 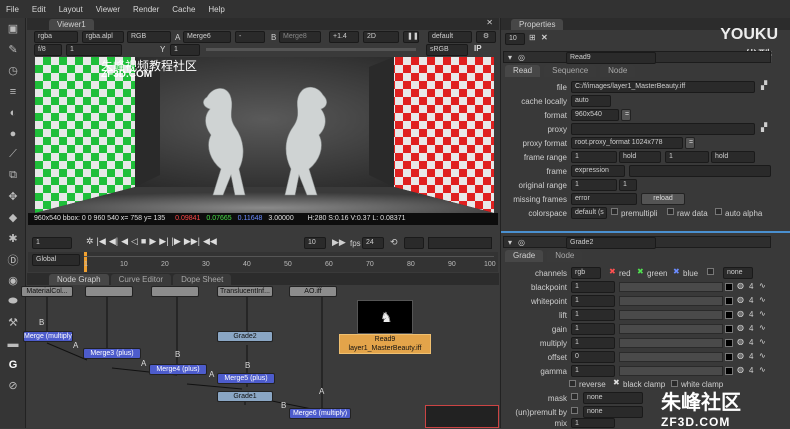 What do you see at coordinates (13, 322) in the screenshot?
I see `toolsets-icon: ⚒` at bounding box center [13, 322].